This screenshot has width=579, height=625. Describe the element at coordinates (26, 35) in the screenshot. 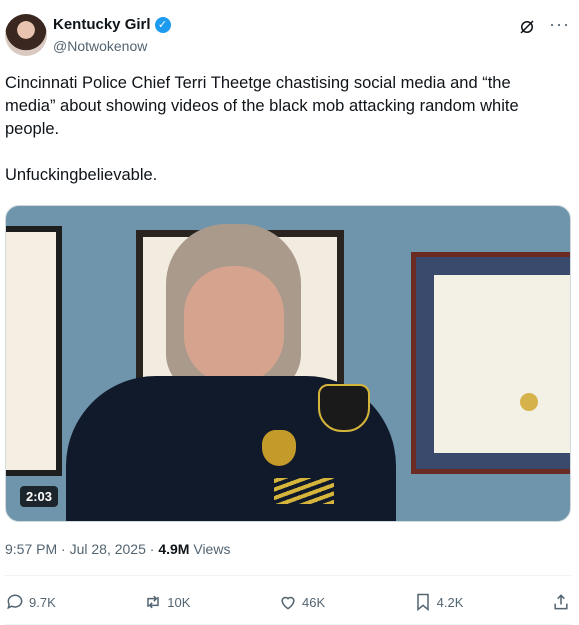

I see `avatar` at that location.